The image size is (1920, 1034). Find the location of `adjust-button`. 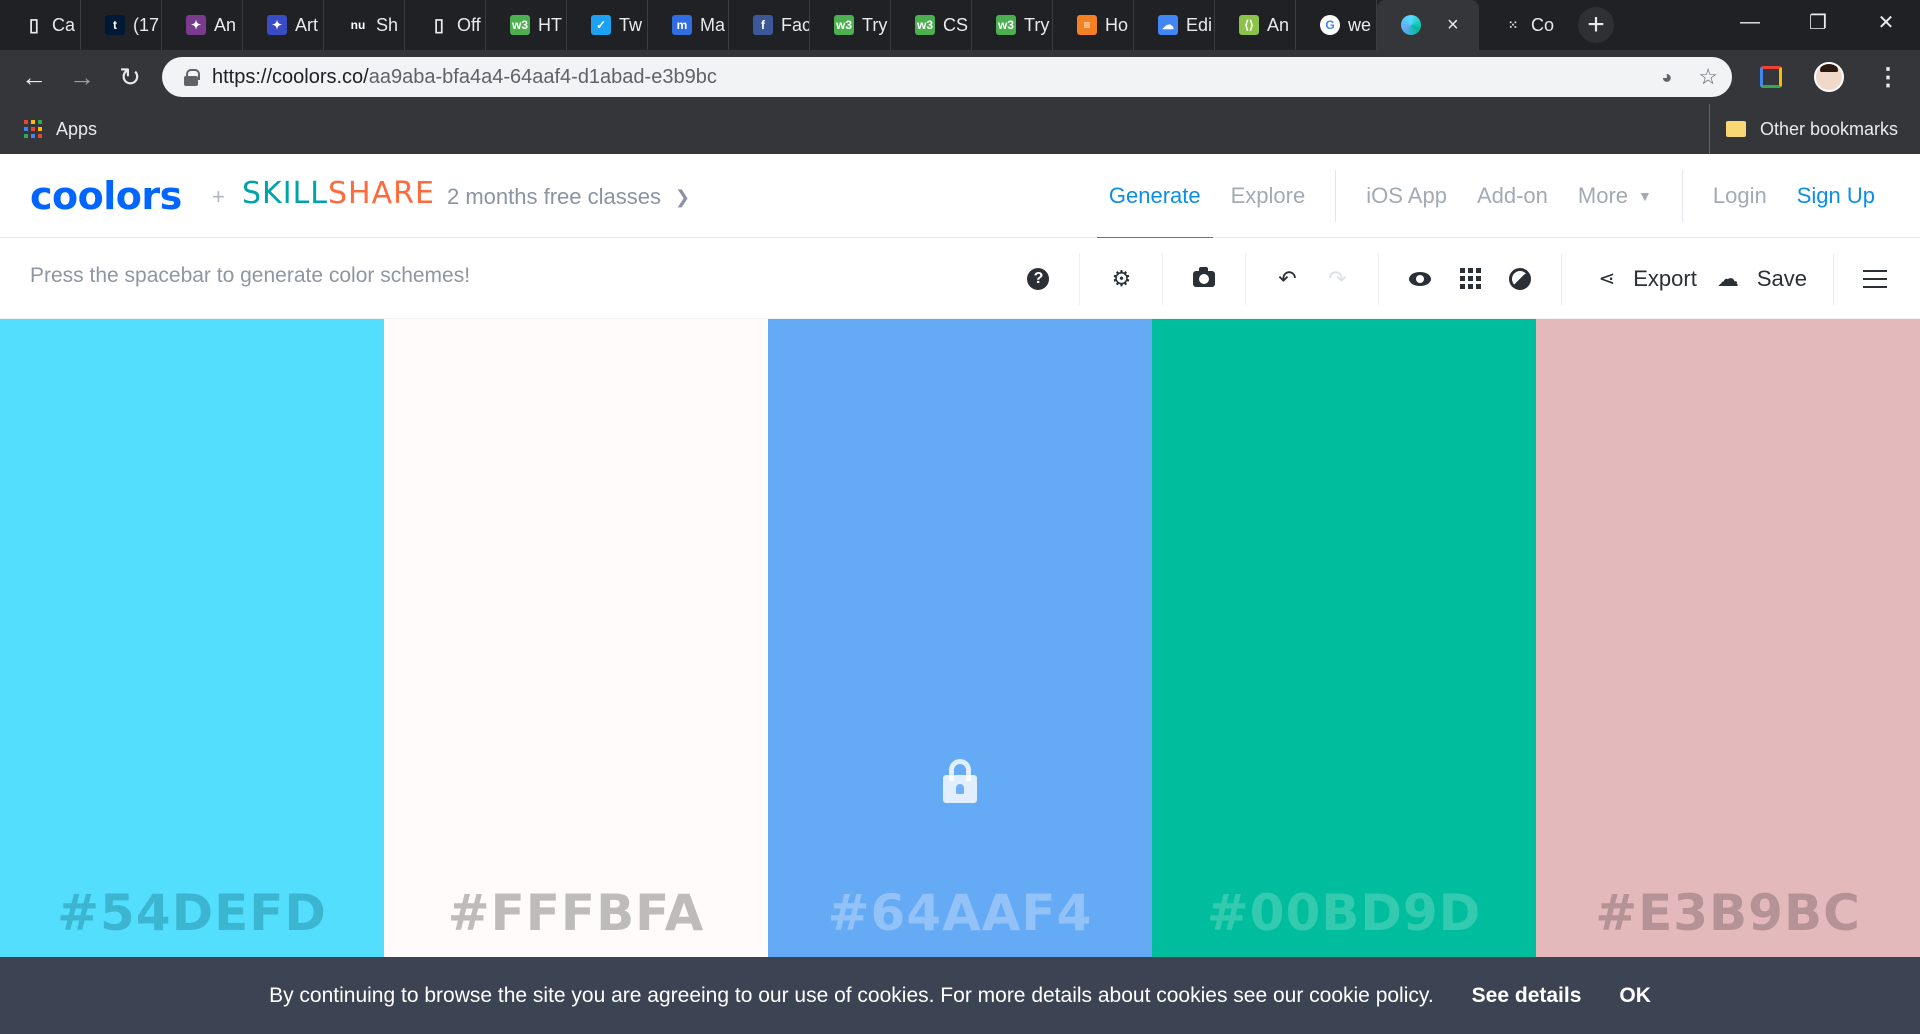

adjust-button is located at coordinates (1520, 278).